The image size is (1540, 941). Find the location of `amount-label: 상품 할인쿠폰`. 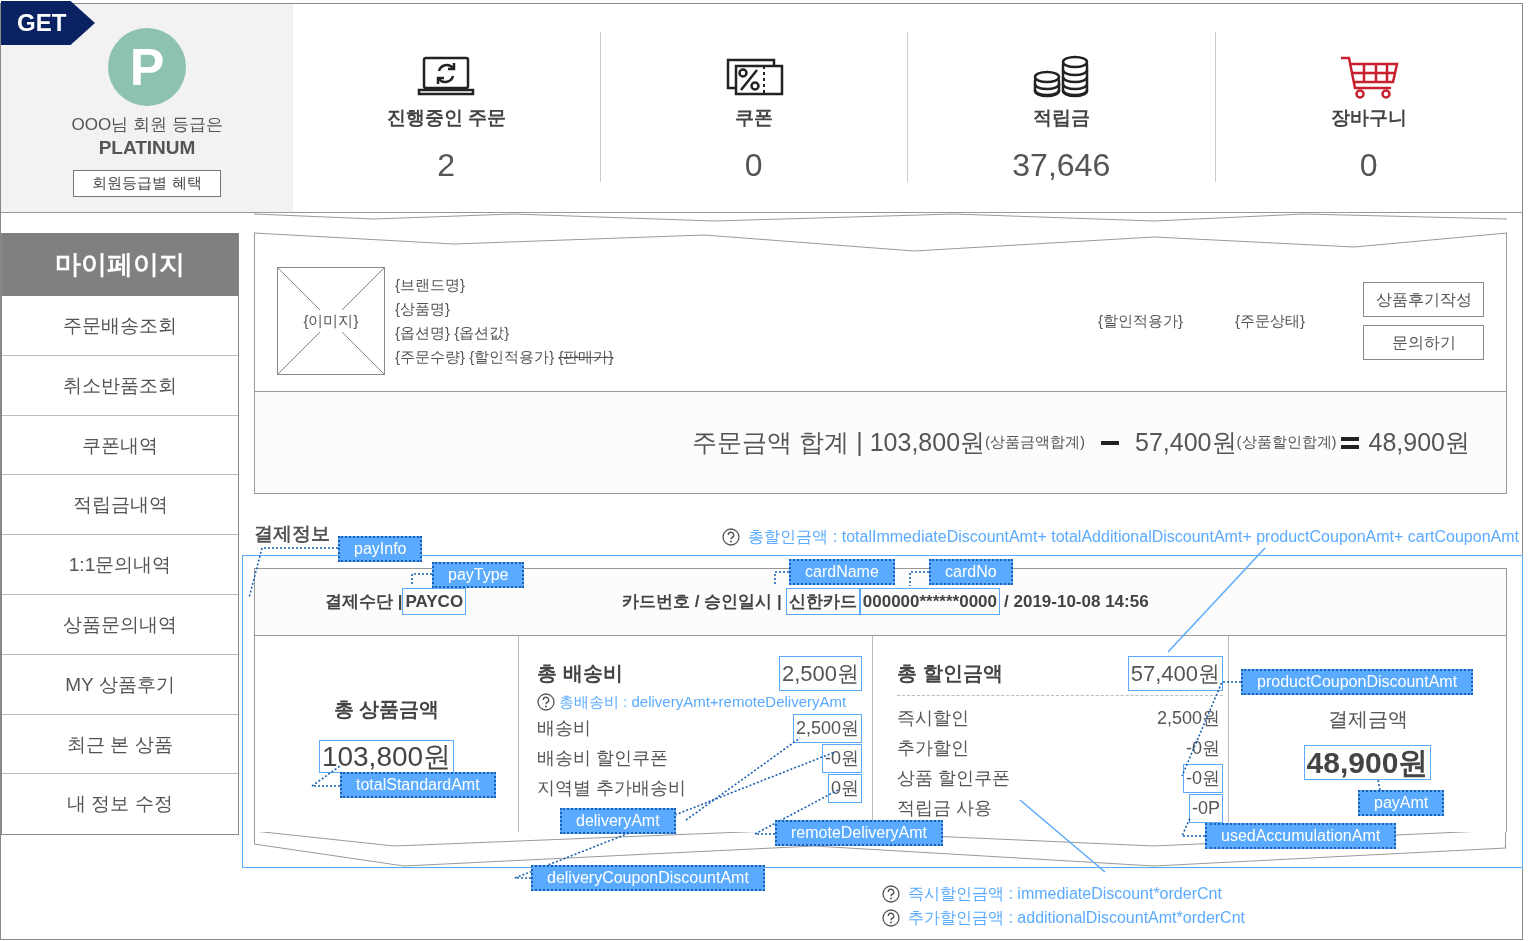

amount-label: 상품 할인쿠폰 is located at coordinates (953, 778).